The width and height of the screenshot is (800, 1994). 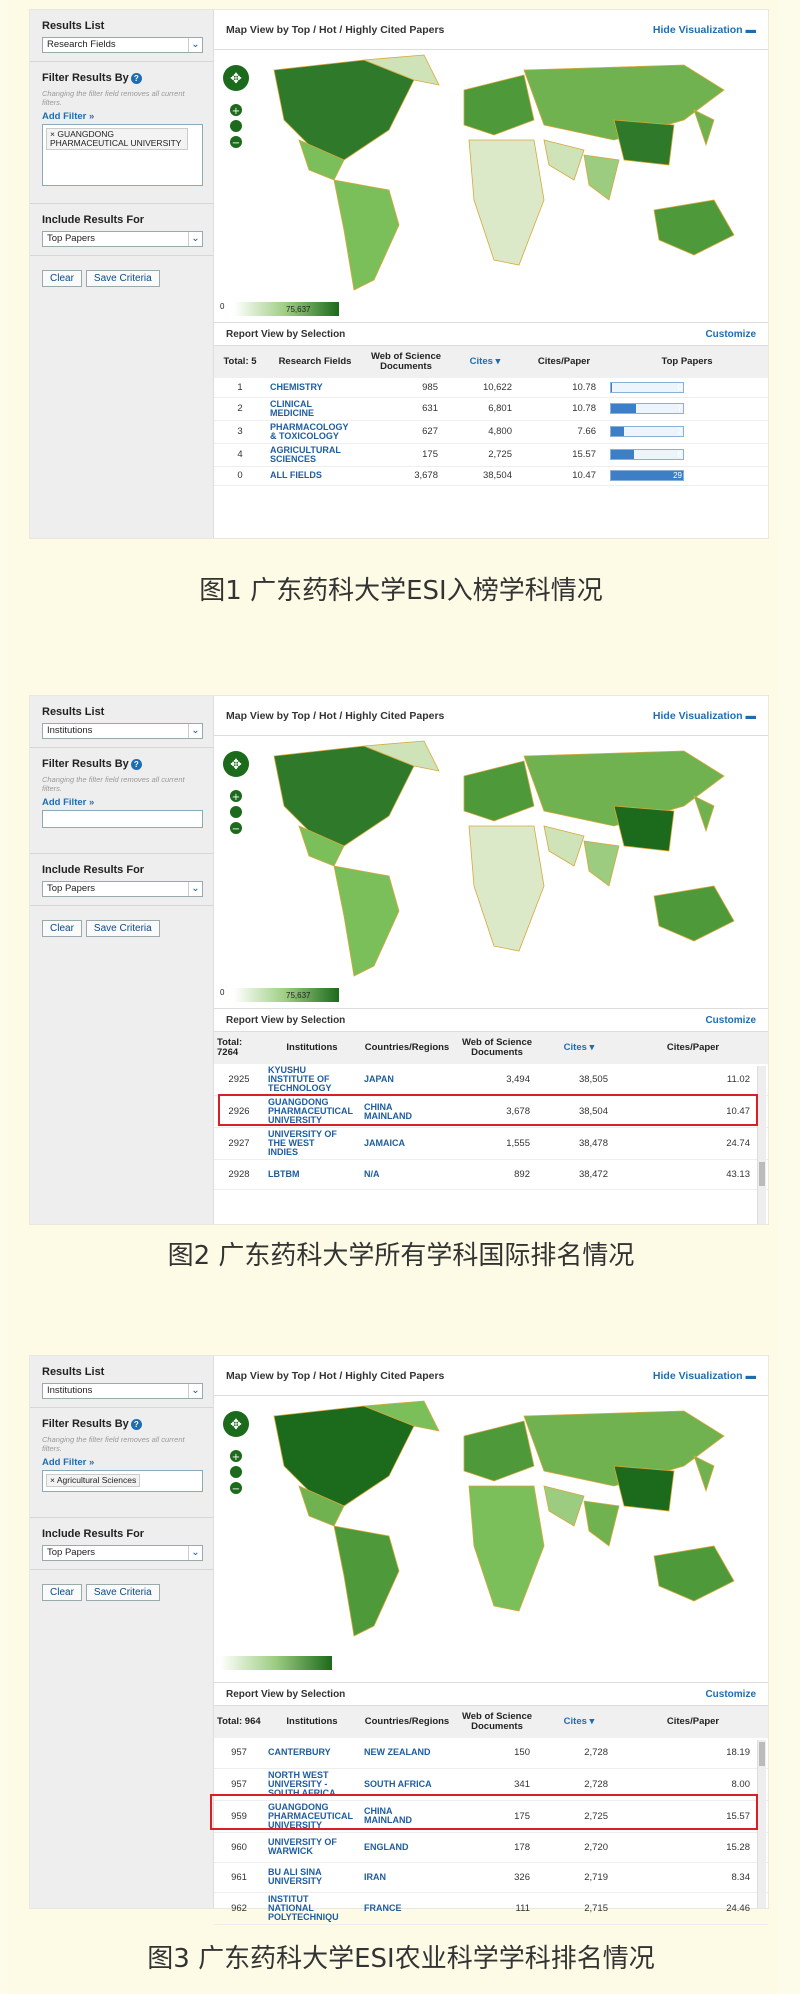 What do you see at coordinates (491, 1753) in the screenshot?
I see `table-row: 957 CANTERBURY NEW ZEALAND 150 2,728 18.19` at bounding box center [491, 1753].